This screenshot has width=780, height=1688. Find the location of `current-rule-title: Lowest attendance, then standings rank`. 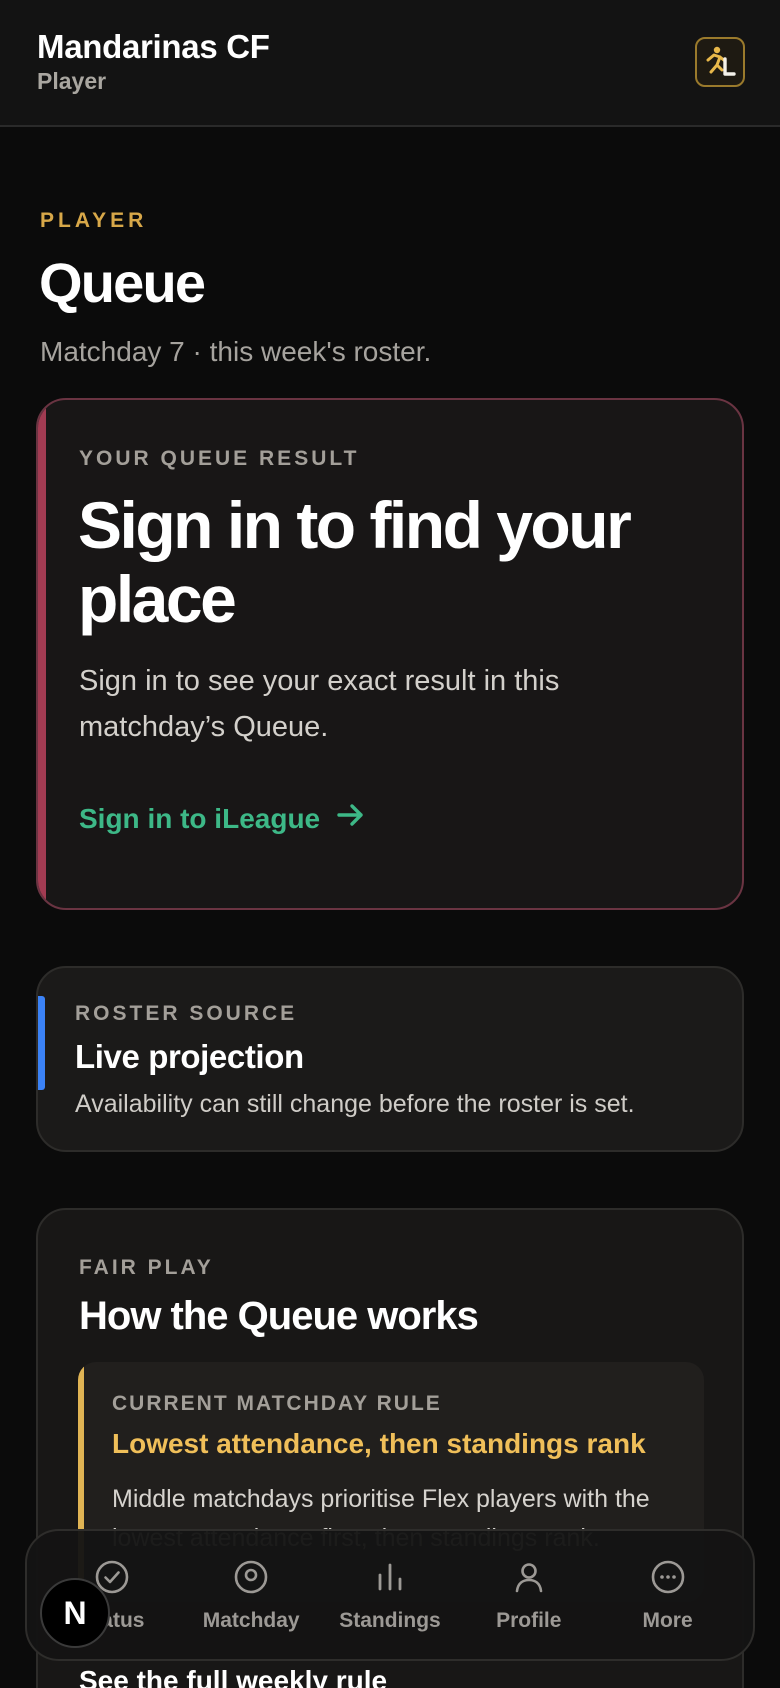

current-rule-title: Lowest attendance, then standings rank is located at coordinates (379, 1443).